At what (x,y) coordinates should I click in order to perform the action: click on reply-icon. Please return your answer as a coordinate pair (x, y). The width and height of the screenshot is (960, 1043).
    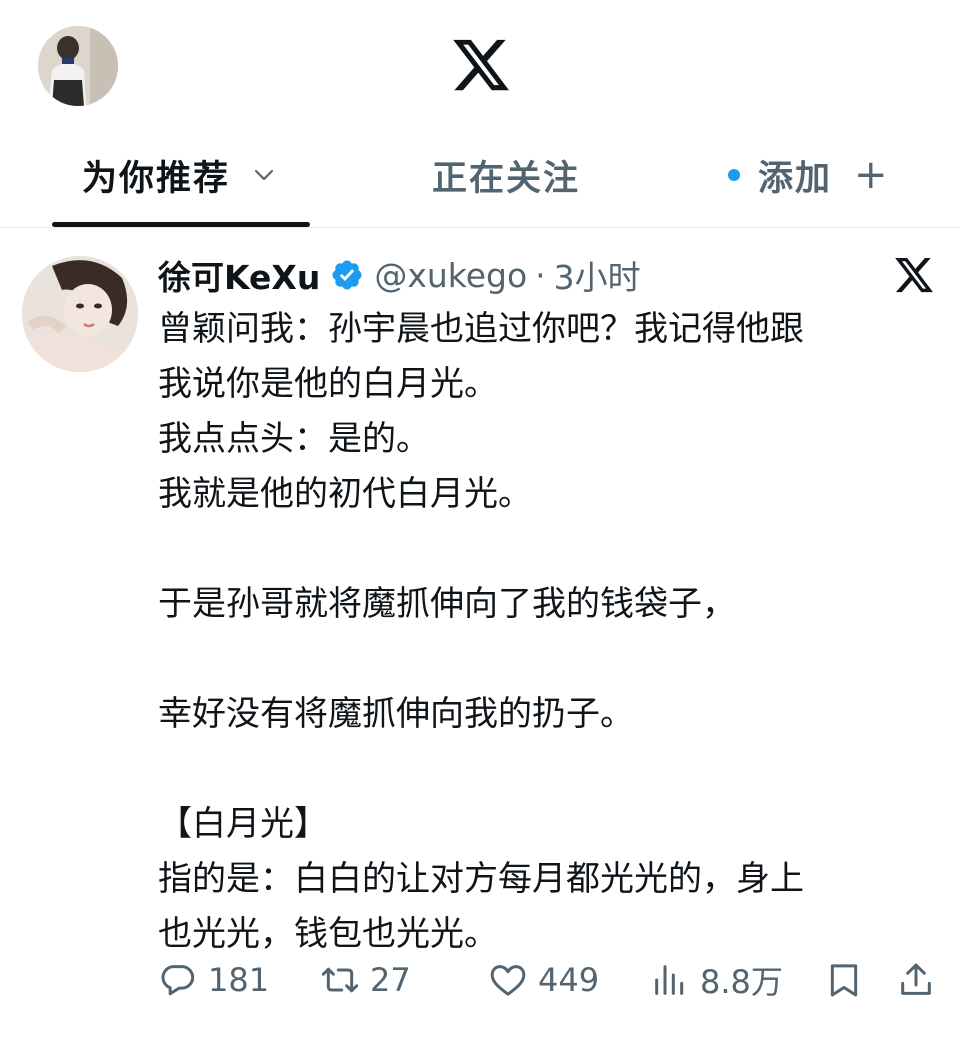
    Looking at the image, I should click on (178, 980).